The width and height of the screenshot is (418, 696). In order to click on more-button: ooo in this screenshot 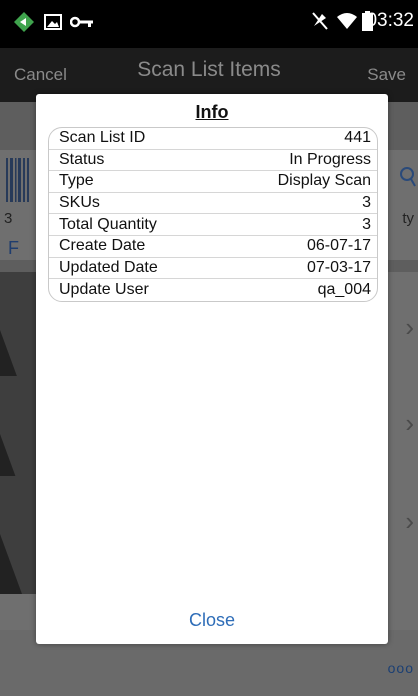, I will do `click(401, 668)`.